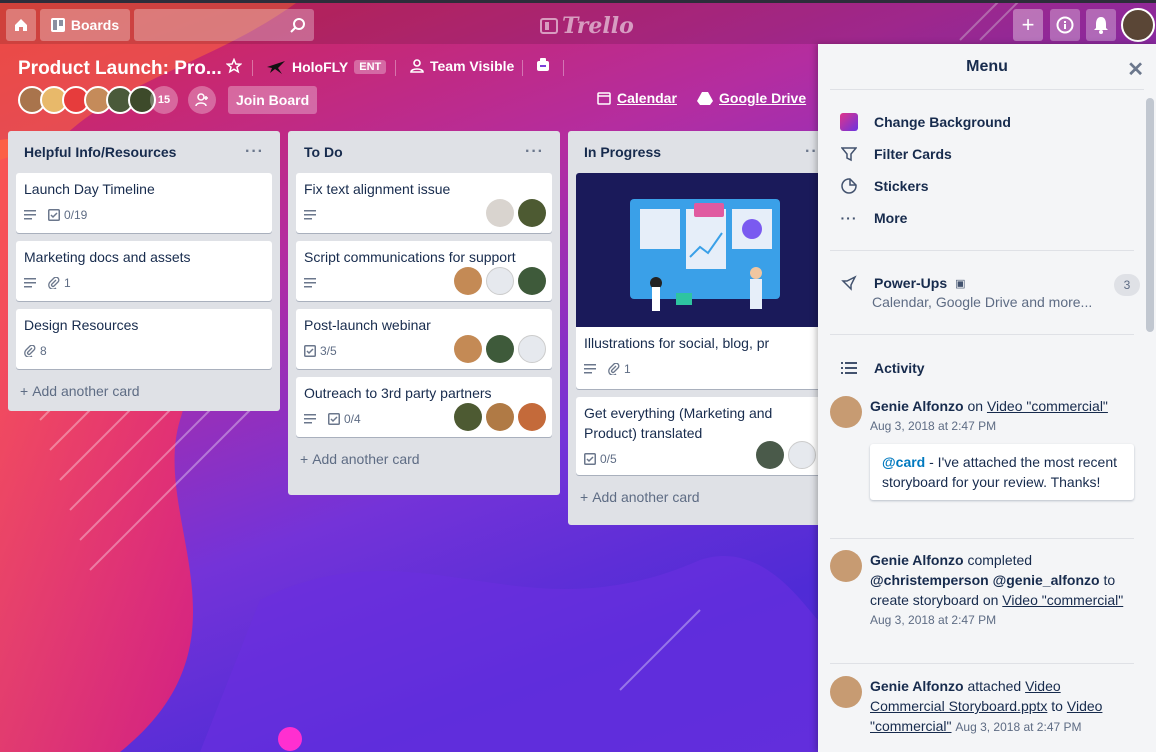  I want to click on checklist-badge: 3/5, so click(320, 351).